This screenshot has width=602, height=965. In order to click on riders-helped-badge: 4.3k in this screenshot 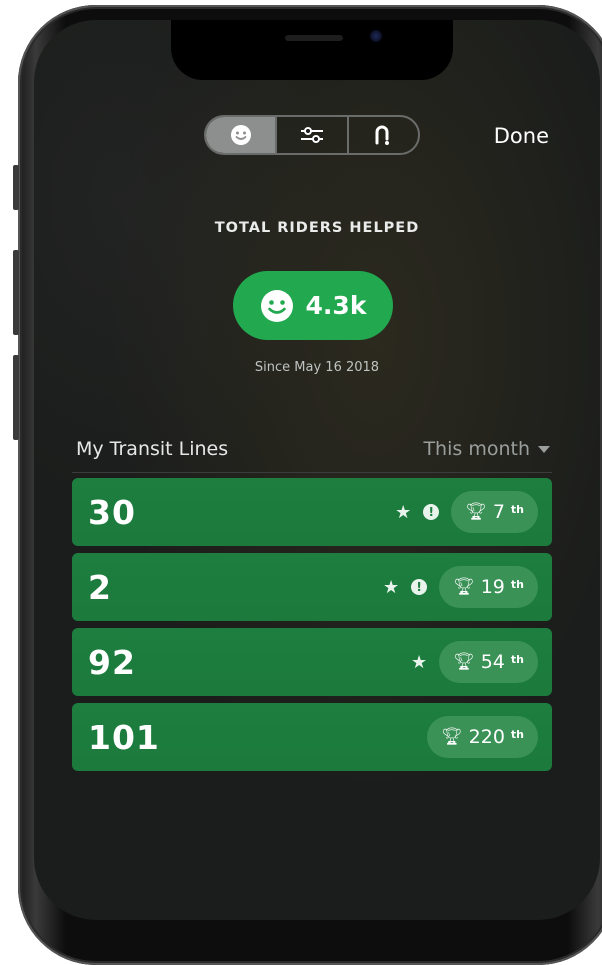, I will do `click(313, 305)`.